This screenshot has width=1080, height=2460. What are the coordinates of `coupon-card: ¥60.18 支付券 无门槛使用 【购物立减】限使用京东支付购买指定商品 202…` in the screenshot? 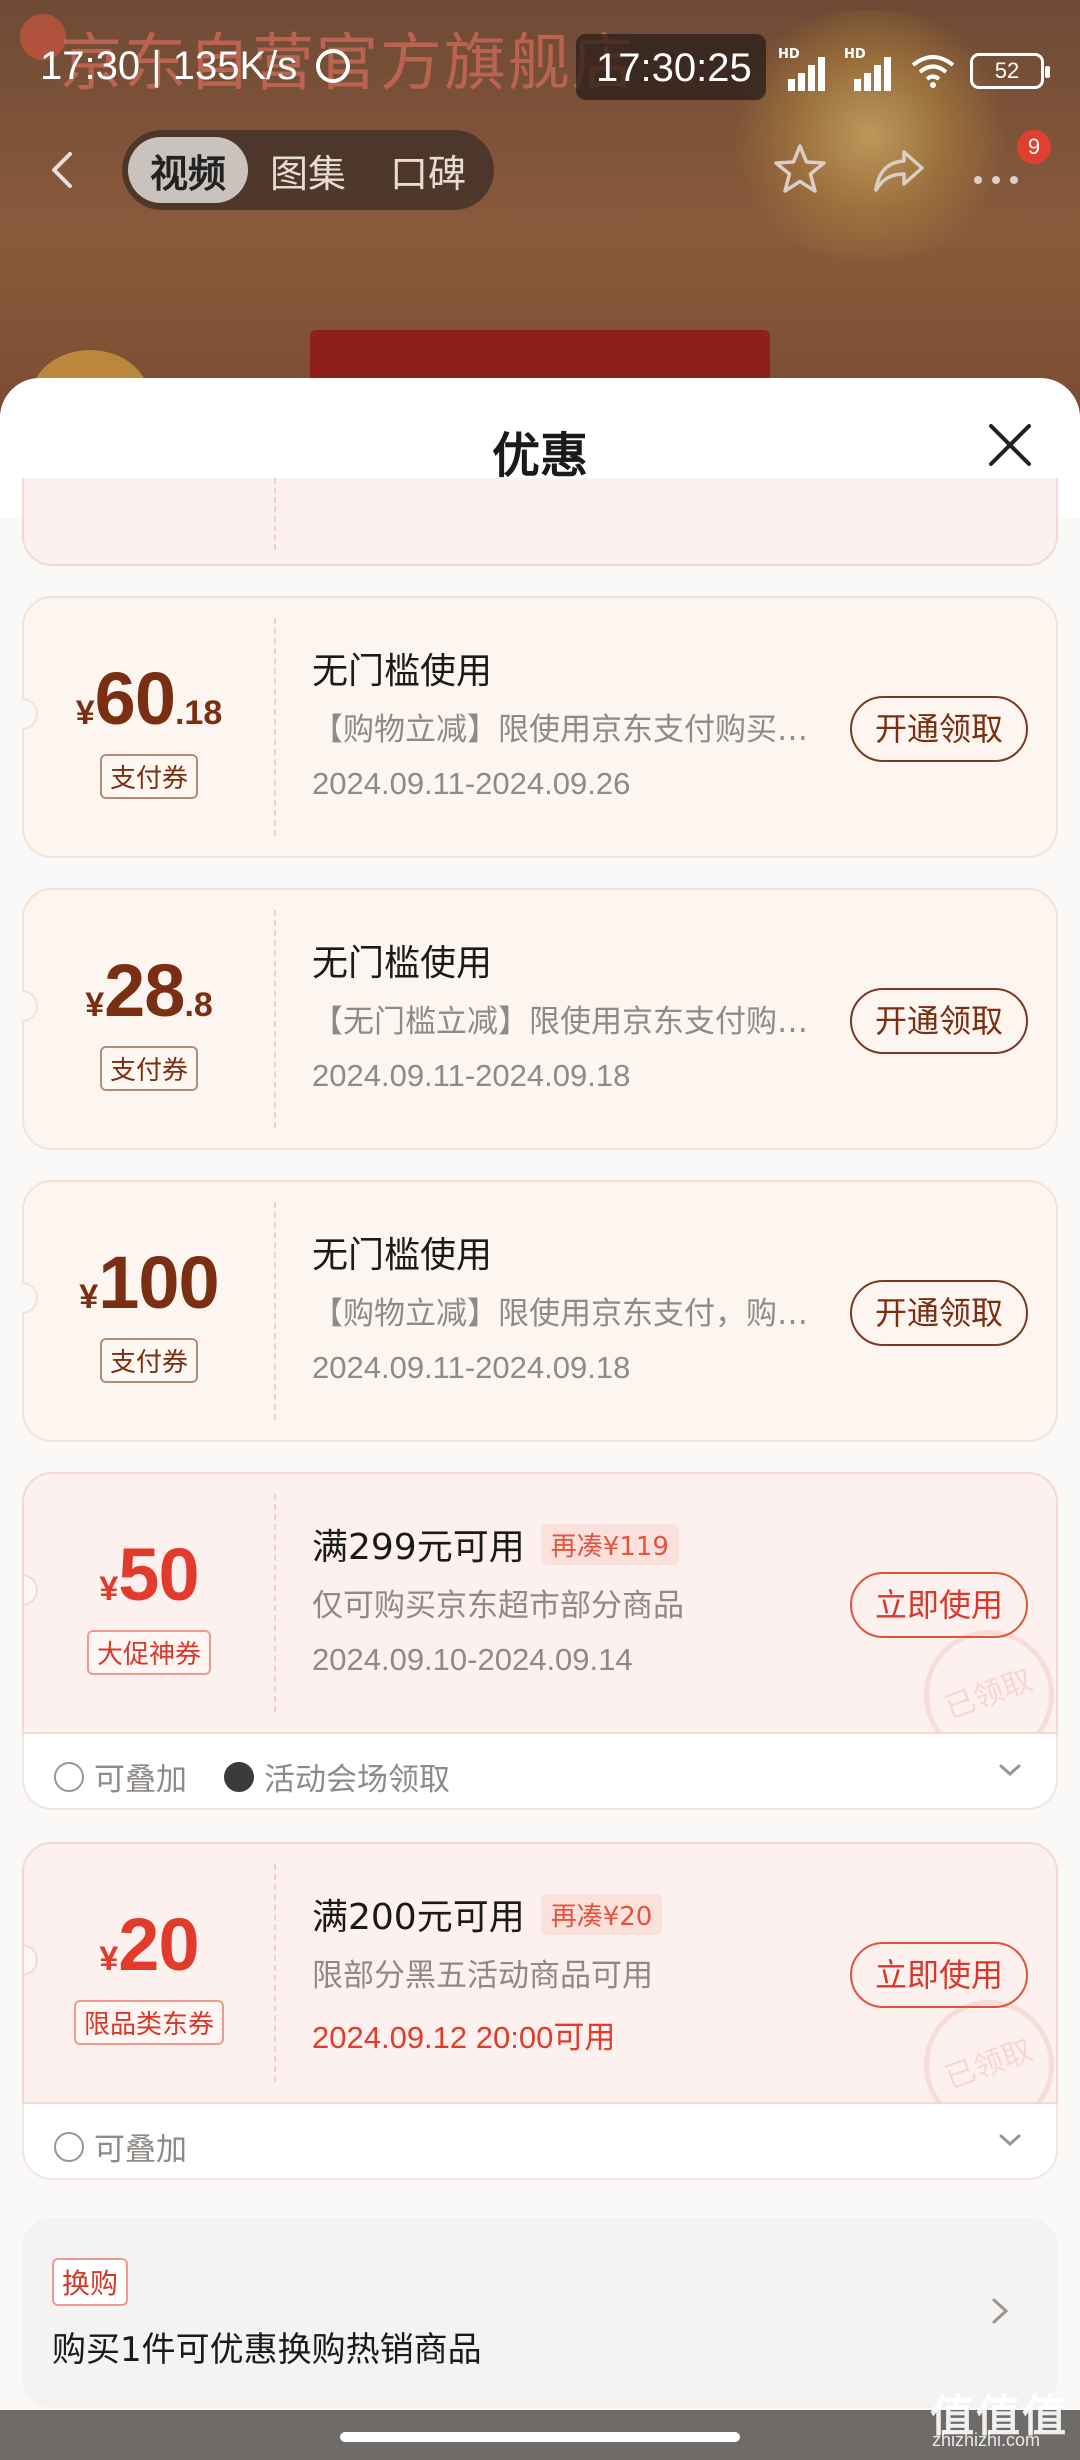 It's located at (540, 727).